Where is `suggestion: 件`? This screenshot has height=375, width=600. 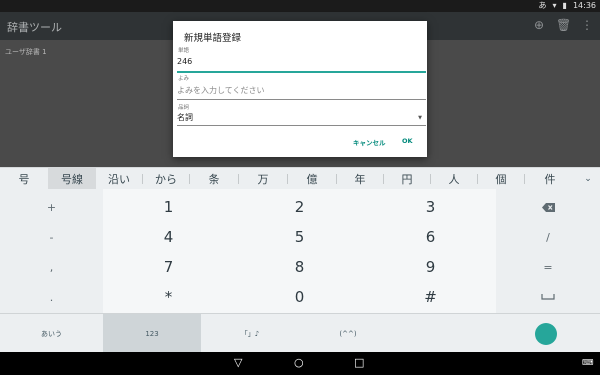 suggestion: 件 is located at coordinates (550, 179).